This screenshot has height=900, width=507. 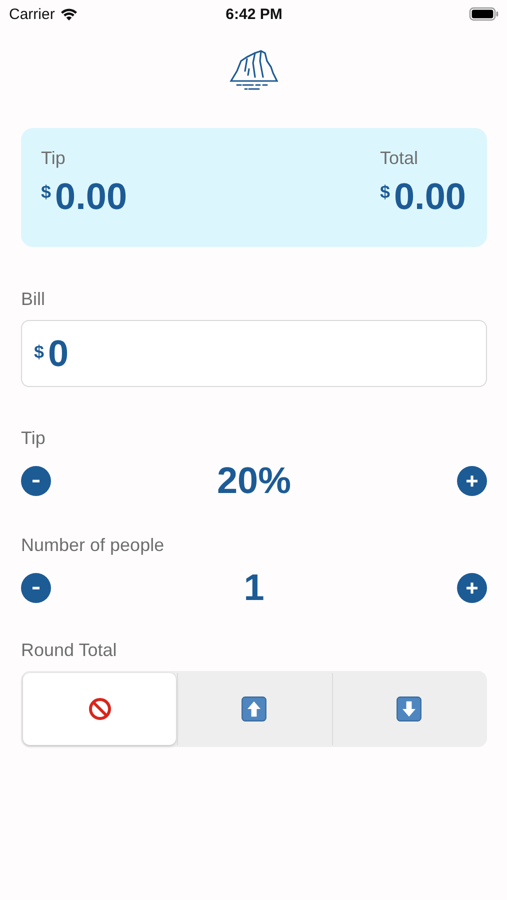 What do you see at coordinates (253, 69) in the screenshot?
I see `iceberg-logo-icon` at bounding box center [253, 69].